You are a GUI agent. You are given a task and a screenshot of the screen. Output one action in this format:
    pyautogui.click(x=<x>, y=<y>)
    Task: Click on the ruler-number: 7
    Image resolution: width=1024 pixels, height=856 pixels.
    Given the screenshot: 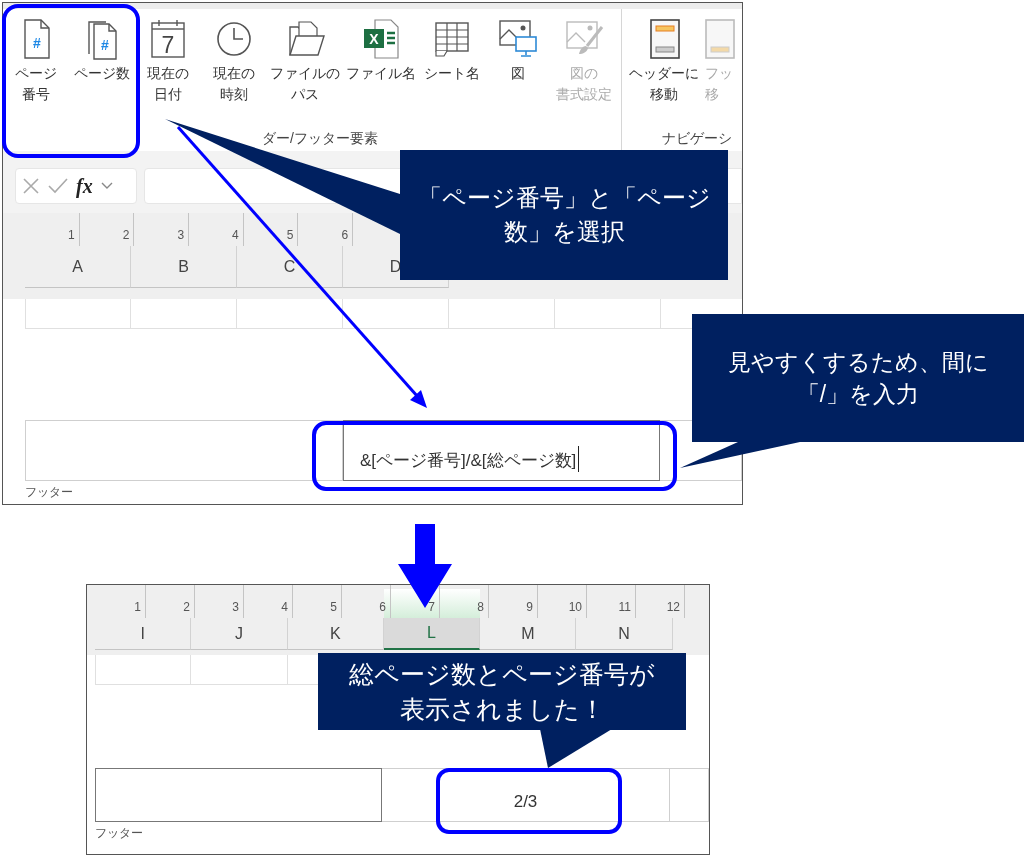 What is the action you would take?
    pyautogui.click(x=431, y=607)
    